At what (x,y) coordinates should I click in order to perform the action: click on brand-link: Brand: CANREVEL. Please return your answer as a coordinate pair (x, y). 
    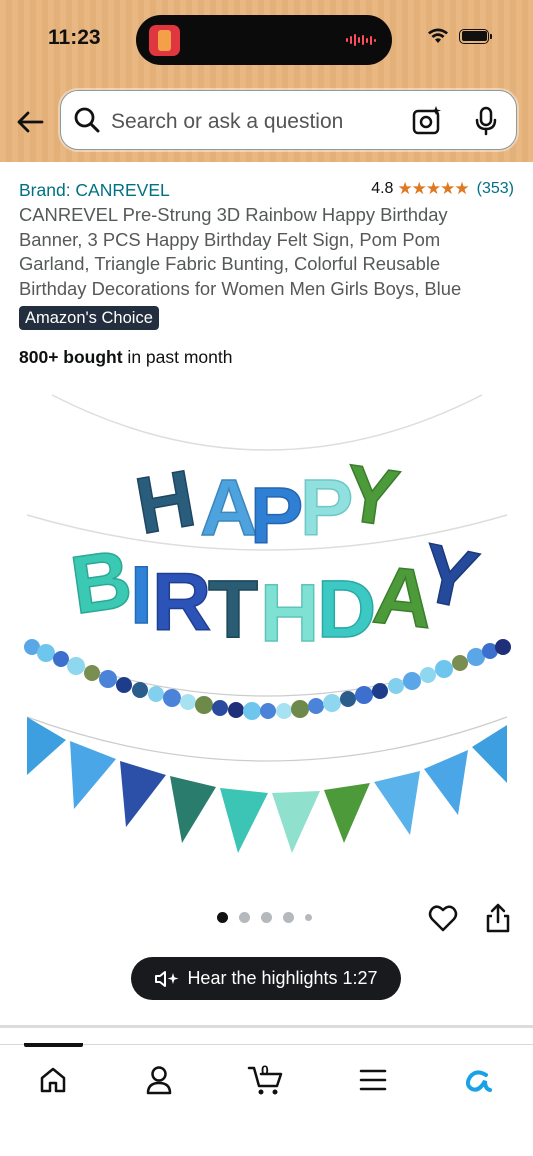
    Looking at the image, I should click on (94, 190).